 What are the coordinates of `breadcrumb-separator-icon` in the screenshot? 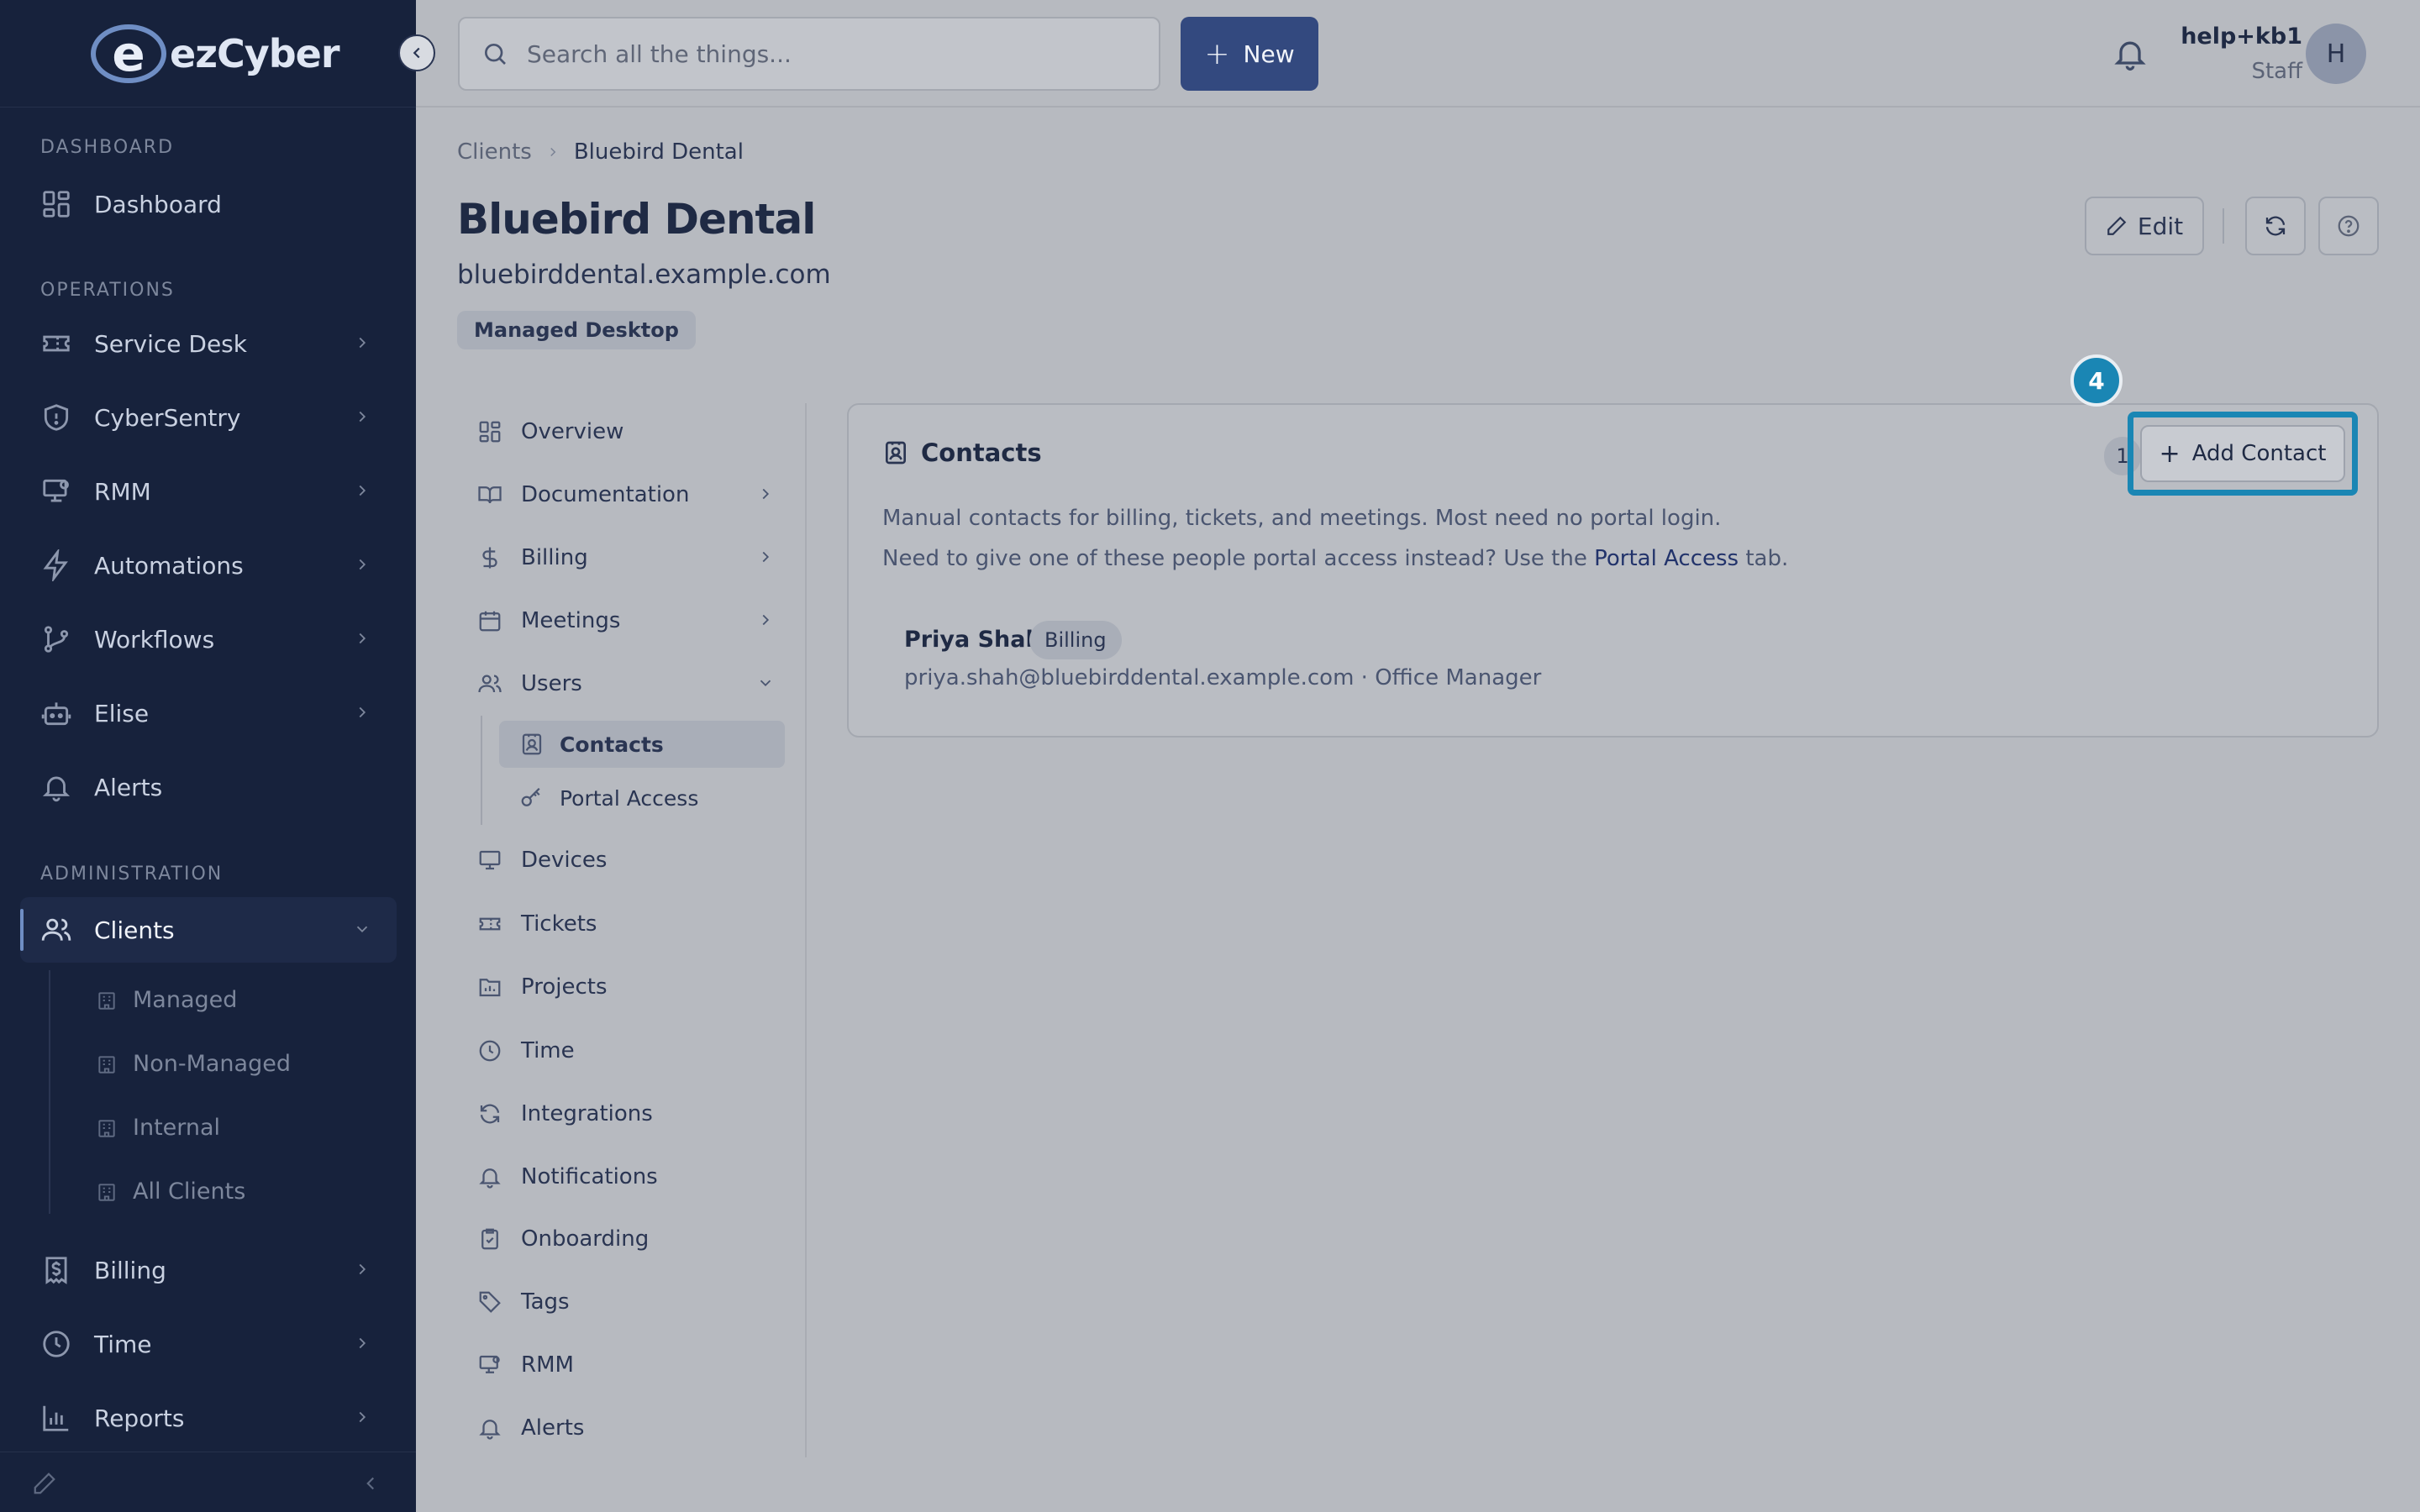 It's located at (553, 152).